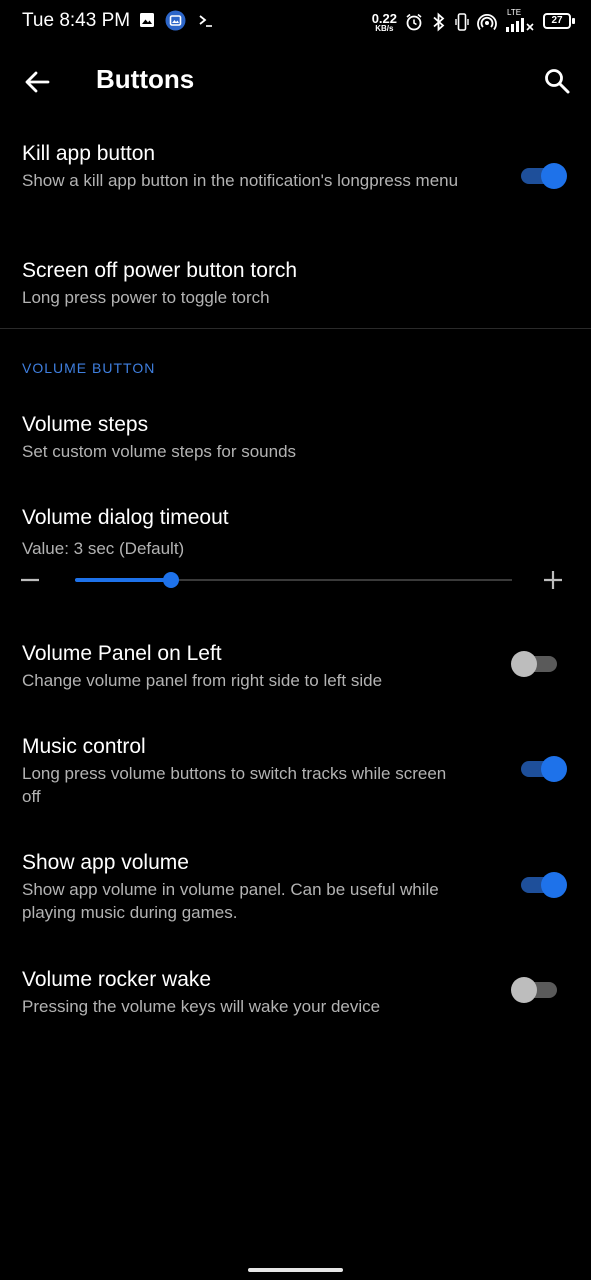 The width and height of the screenshot is (591, 1280). I want to click on kill-app-toggle, so click(544, 176).